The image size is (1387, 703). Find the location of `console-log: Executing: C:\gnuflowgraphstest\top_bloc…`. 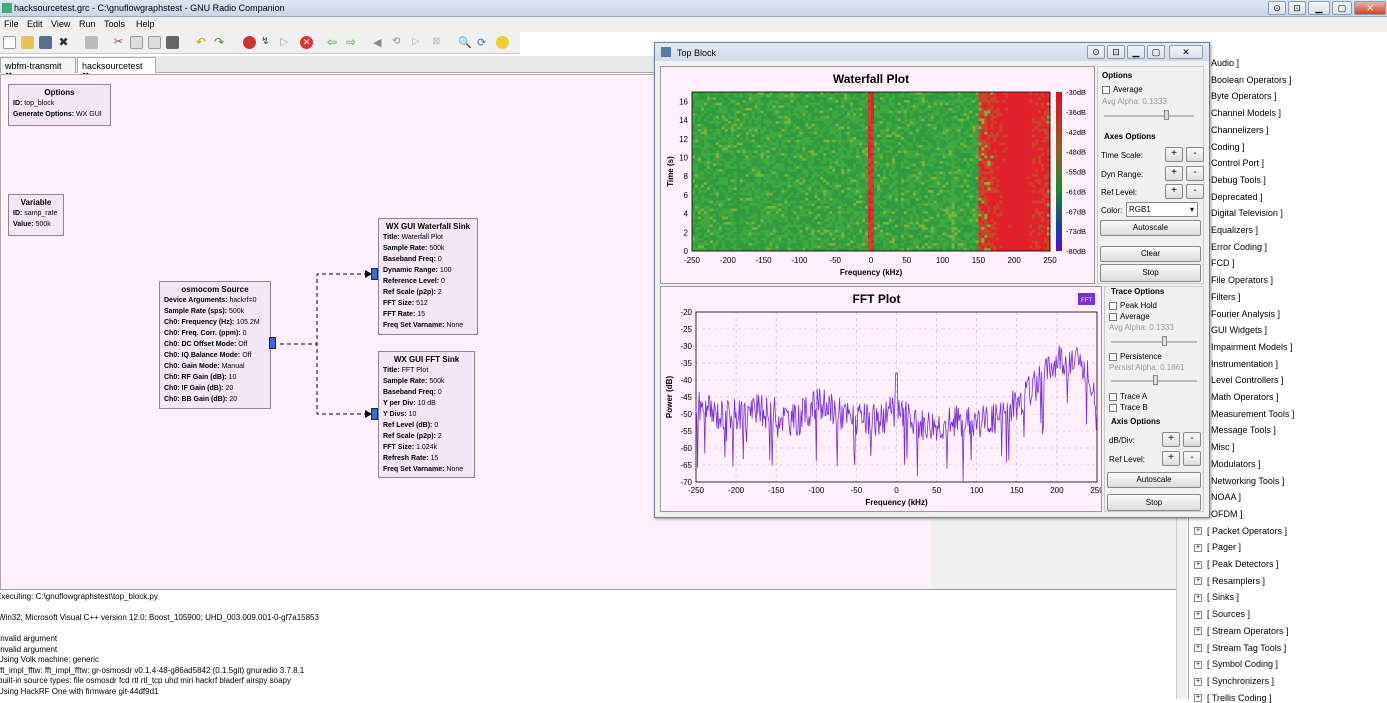

console-log: Executing: C:\gnuflowgraphstest\top_bloc… is located at coordinates (588, 644).